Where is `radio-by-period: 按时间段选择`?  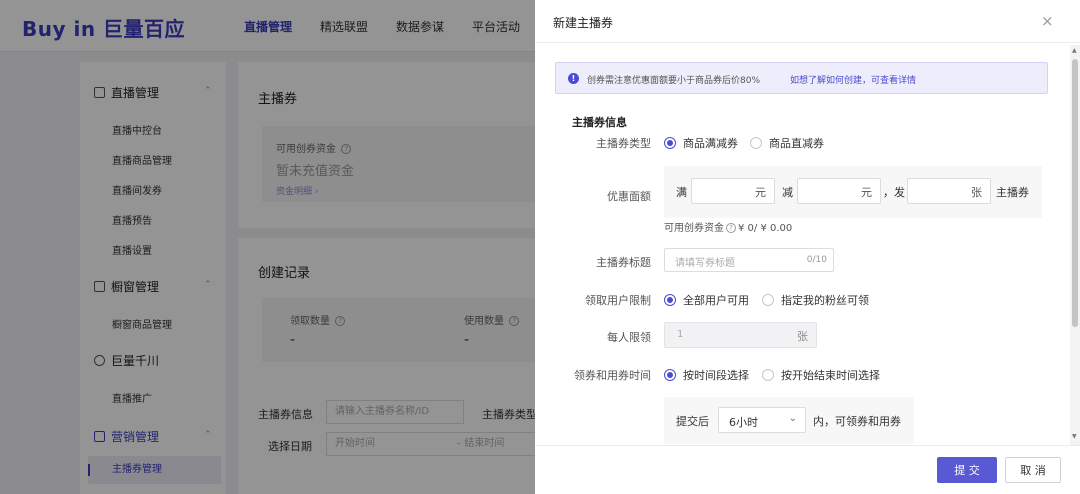
radio-by-period: 按时间段选择 is located at coordinates (706, 375).